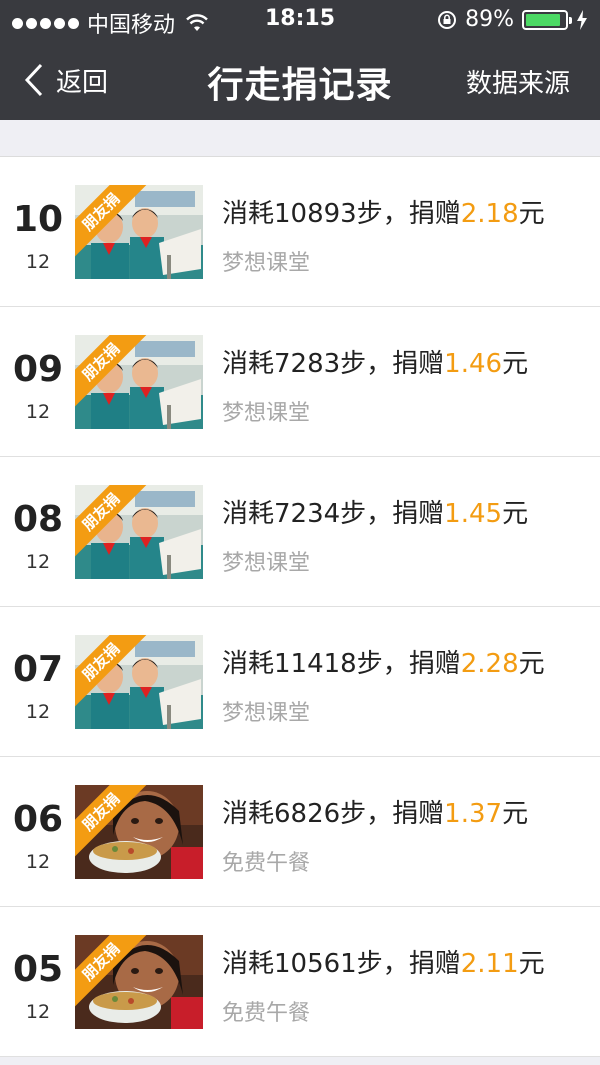  Describe the element at coordinates (341, 214) in the screenshot. I see `steps-text: 消耗10893步，捐赠` at that location.